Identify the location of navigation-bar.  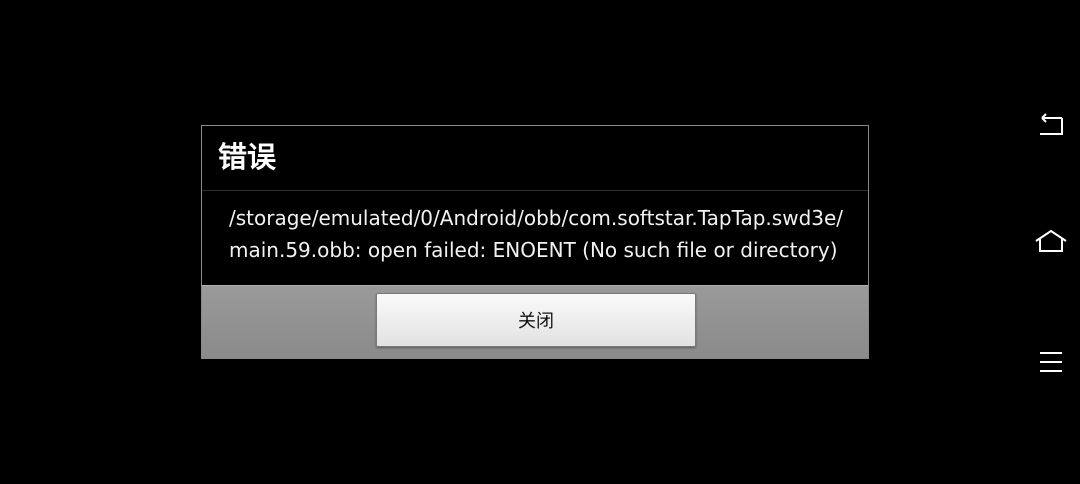
(1050, 242).